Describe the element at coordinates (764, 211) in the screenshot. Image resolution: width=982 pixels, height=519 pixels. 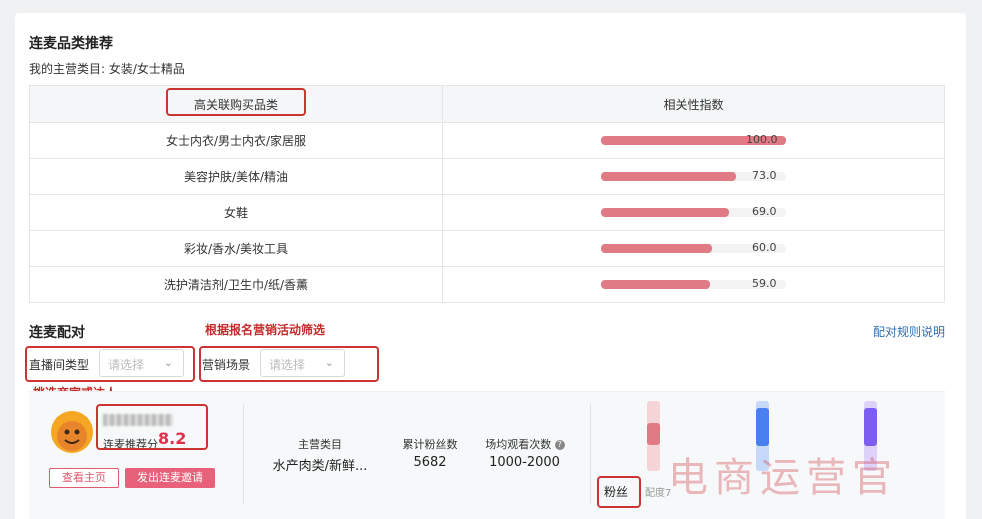
I see `relevance-value: 69.0` at that location.